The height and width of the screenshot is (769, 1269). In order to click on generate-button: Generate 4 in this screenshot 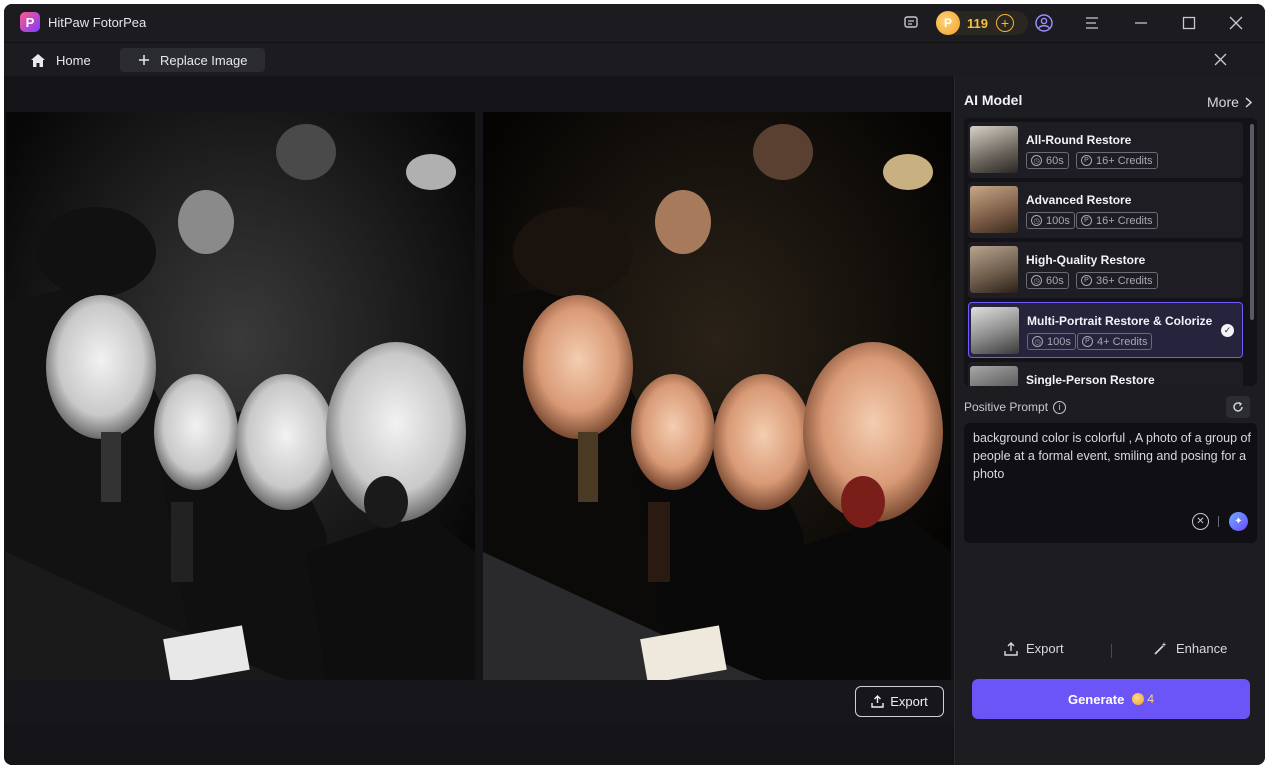, I will do `click(1111, 699)`.